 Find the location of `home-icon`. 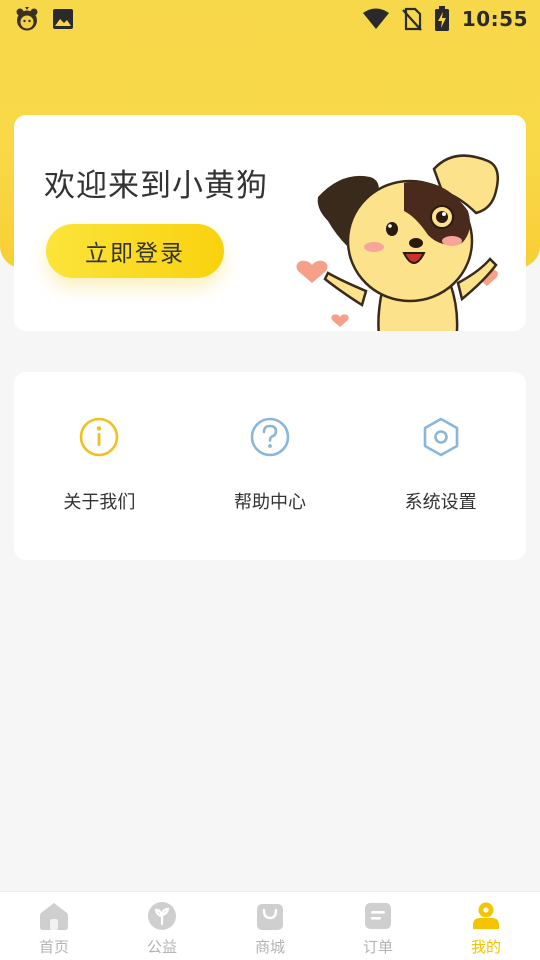

home-icon is located at coordinates (54, 916).